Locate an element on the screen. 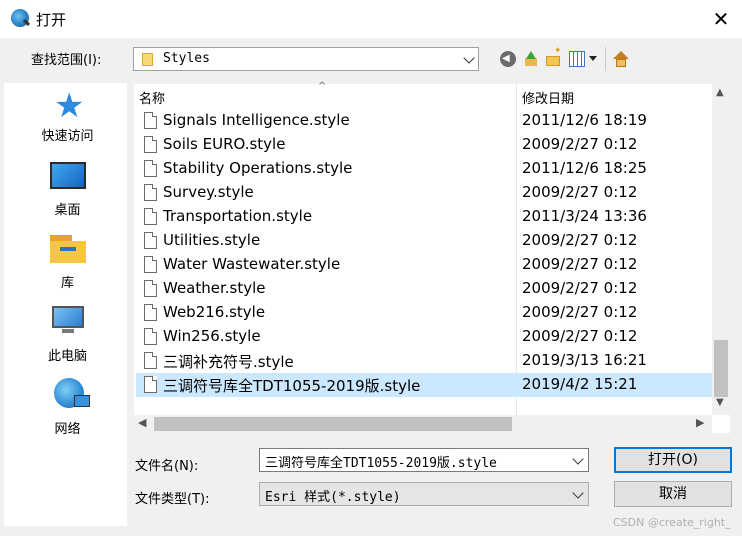  network-screen is located at coordinates (82, 401).